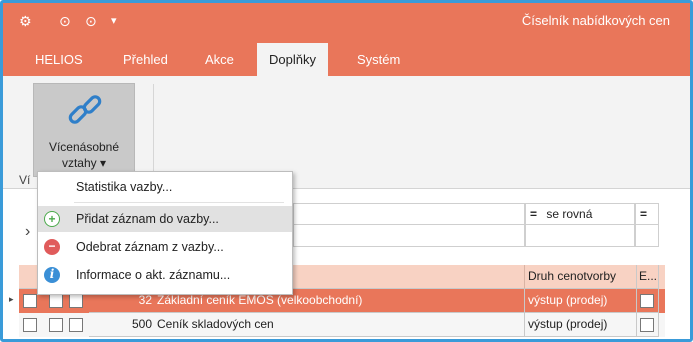  I want to click on row-name: Ceník skladových cen, so click(340, 325).